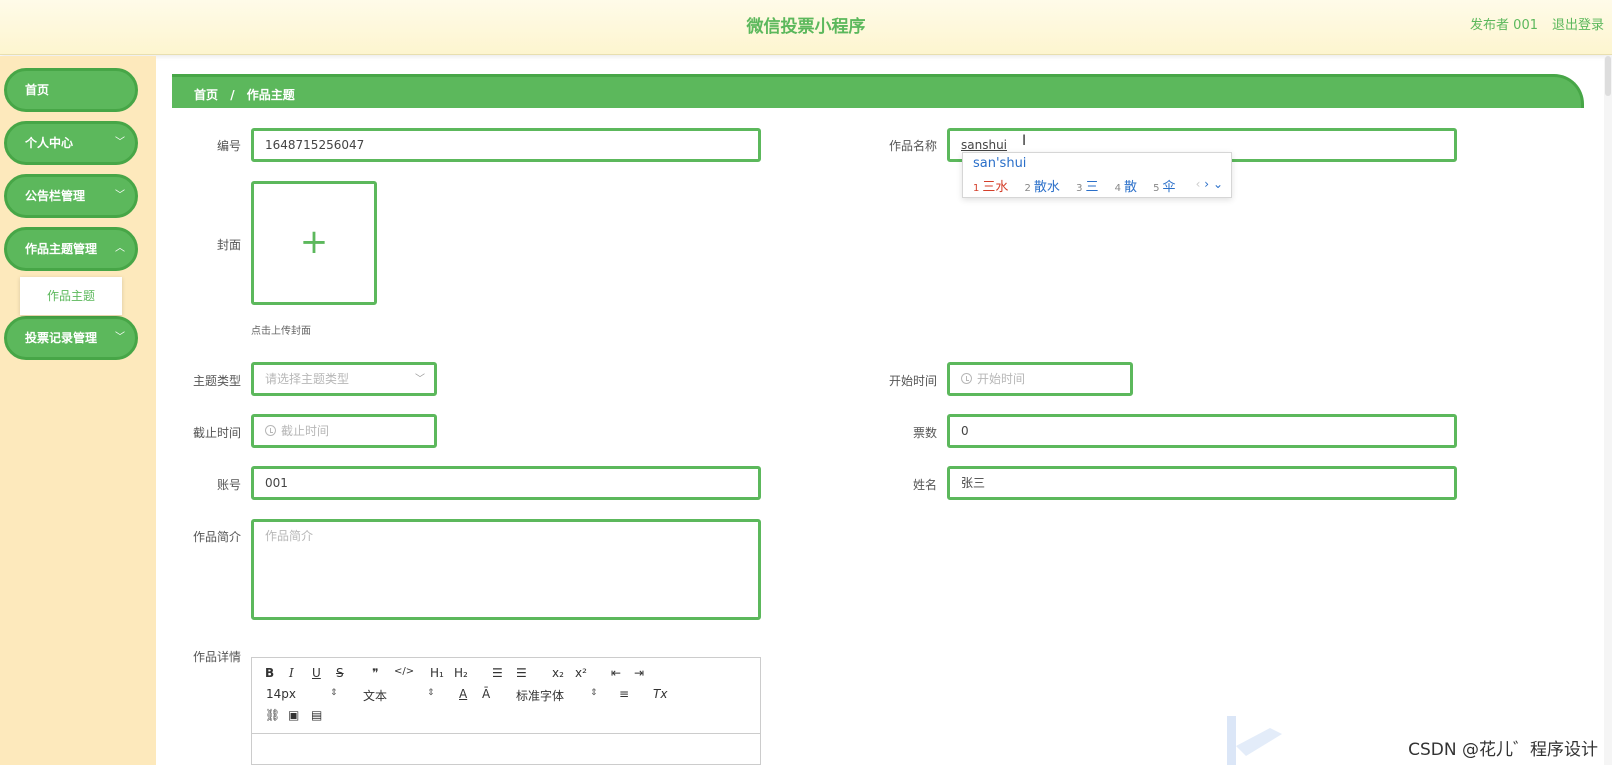 The width and height of the screenshot is (1612, 765). What do you see at coordinates (305, 431) in the screenshot?
I see `end-time-placeholder: 截止时间` at bounding box center [305, 431].